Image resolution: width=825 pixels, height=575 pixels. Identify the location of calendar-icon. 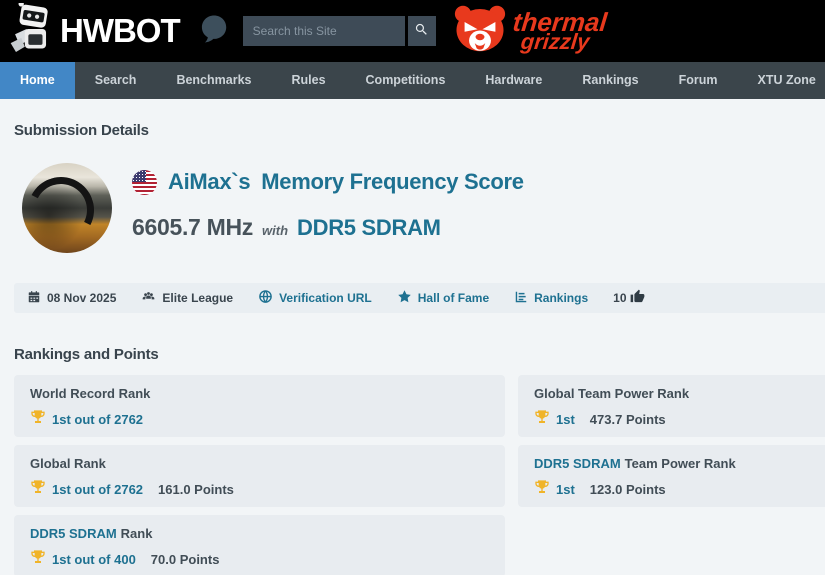
(37, 298).